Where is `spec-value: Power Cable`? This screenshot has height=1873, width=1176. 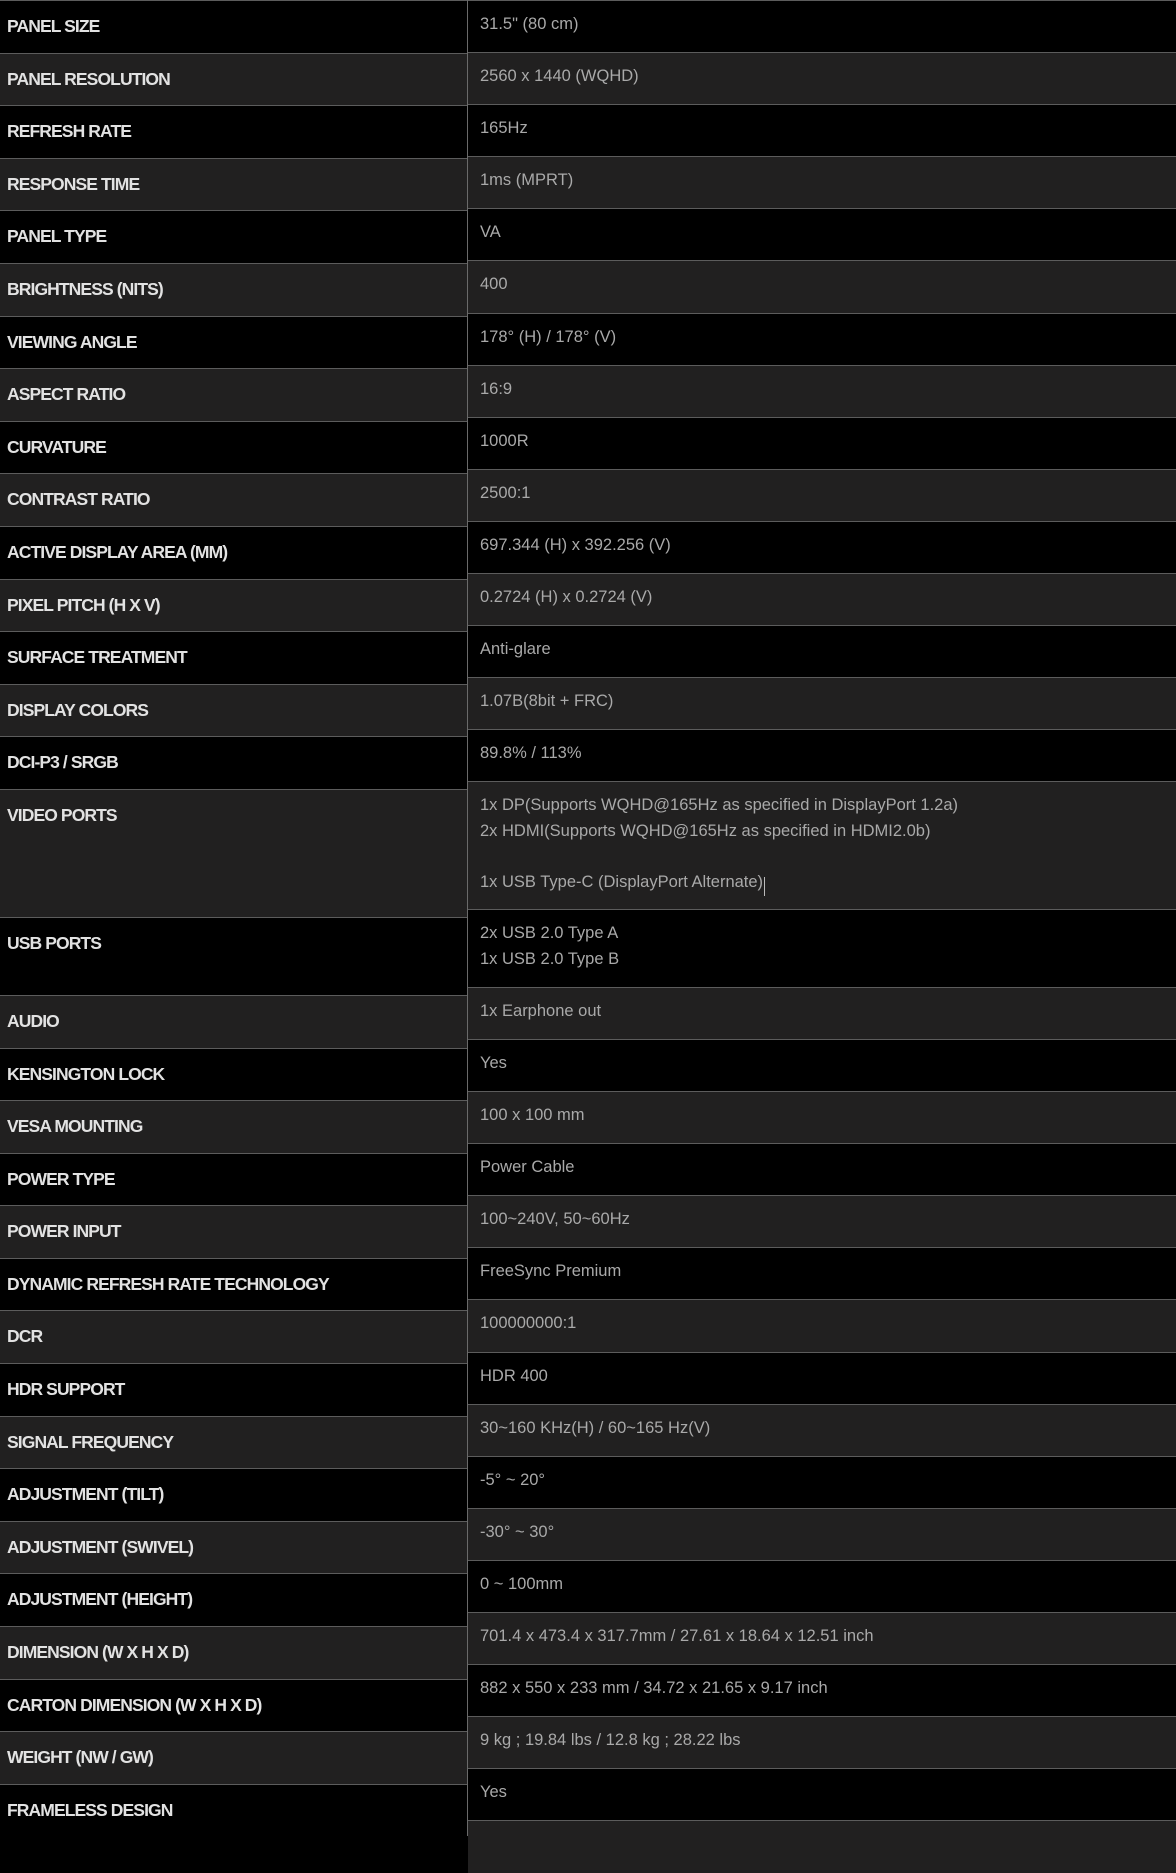 spec-value: Power Cable is located at coordinates (527, 1167).